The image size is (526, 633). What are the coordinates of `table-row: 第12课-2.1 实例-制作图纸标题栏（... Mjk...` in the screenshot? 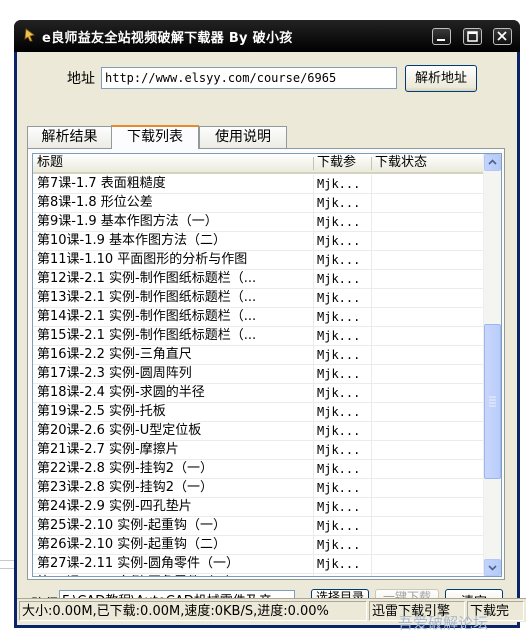 It's located at (259, 279).